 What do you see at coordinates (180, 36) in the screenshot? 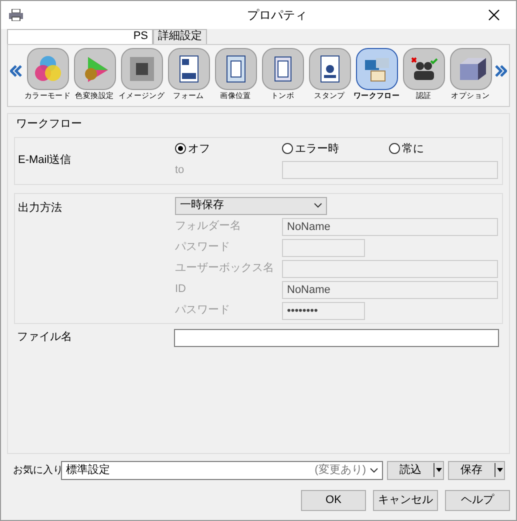
I see `tab: 詳細設定` at bounding box center [180, 36].